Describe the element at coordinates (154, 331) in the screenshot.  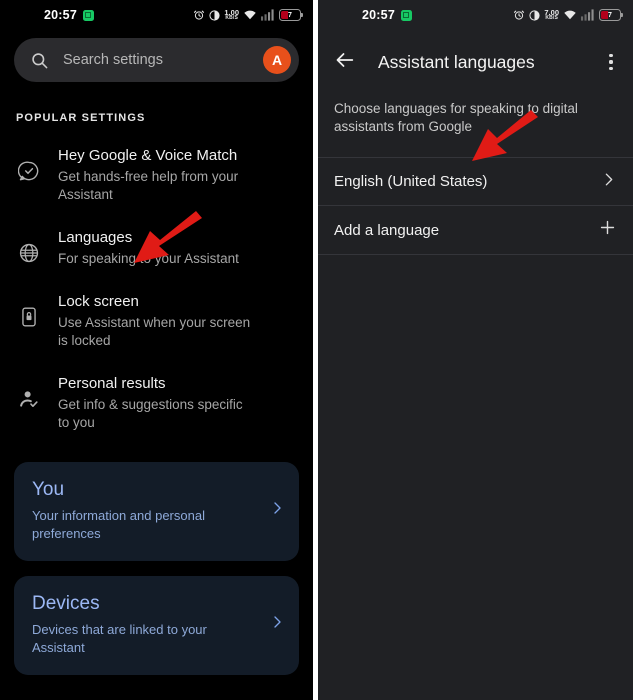
I see `setting-subtitle: Use Assistant when your screen is locked` at that location.